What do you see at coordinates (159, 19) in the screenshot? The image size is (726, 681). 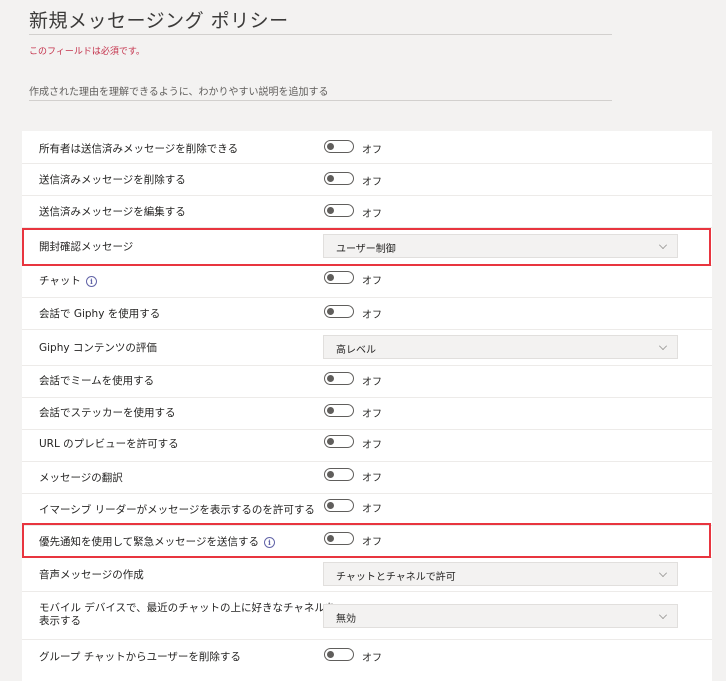 I see `page-title: 新規メッセージング ポリシー` at bounding box center [159, 19].